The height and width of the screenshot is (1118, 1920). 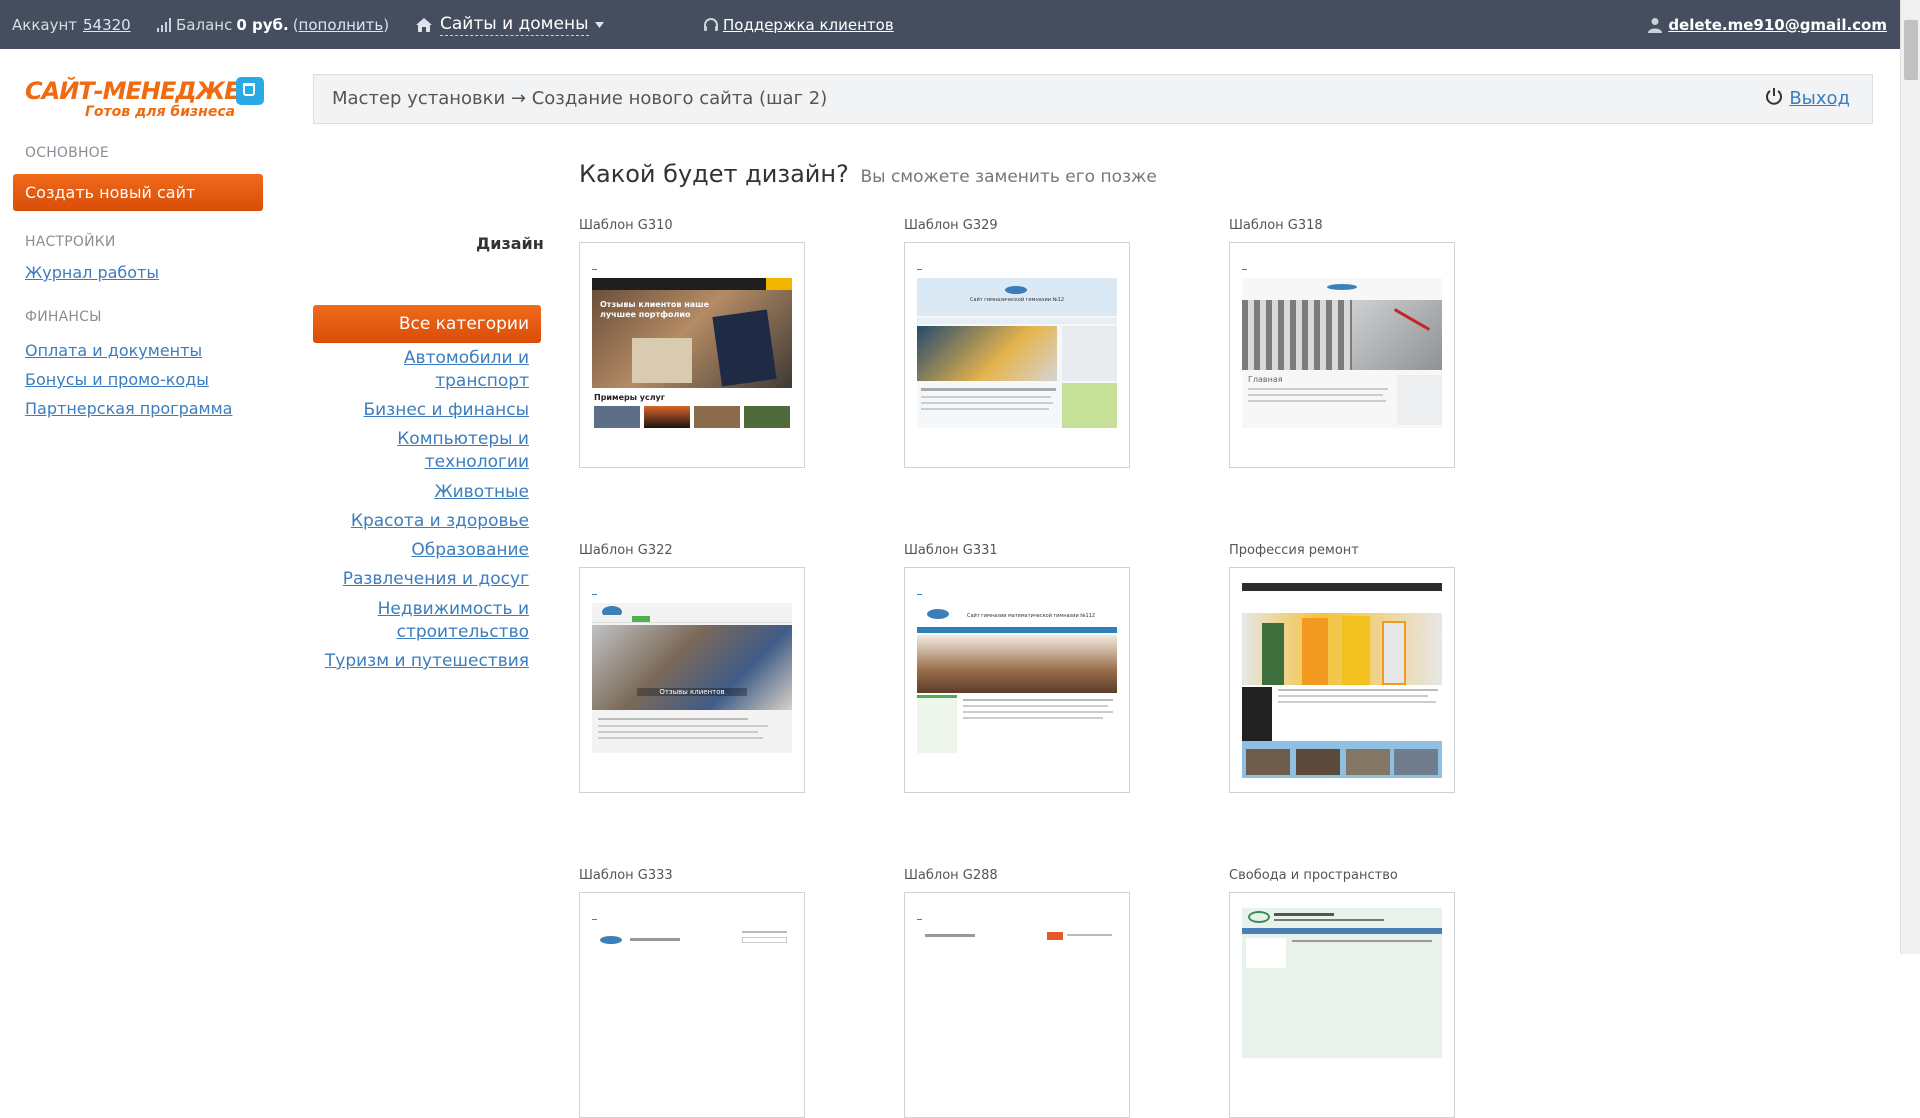 What do you see at coordinates (436, 579) in the screenshot?
I see `category-entertainment: Развлечения и досуг` at bounding box center [436, 579].